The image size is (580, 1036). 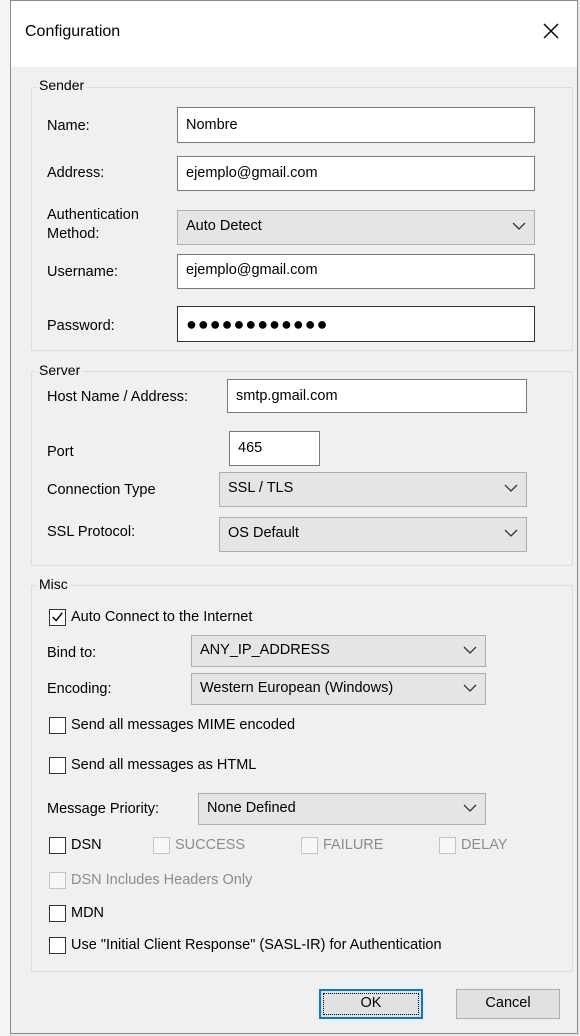 I want to click on port-label: Port, so click(x=60, y=452).